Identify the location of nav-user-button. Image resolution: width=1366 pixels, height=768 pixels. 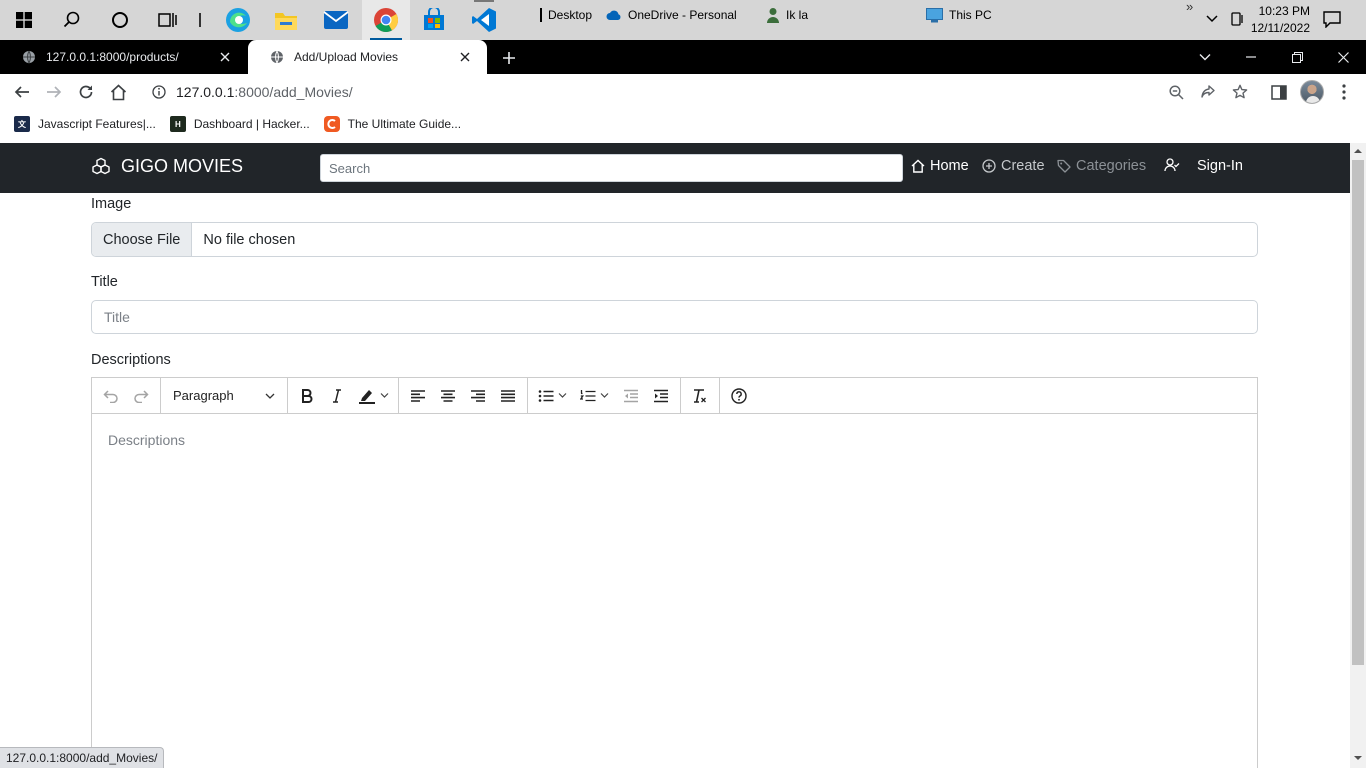
(1172, 165).